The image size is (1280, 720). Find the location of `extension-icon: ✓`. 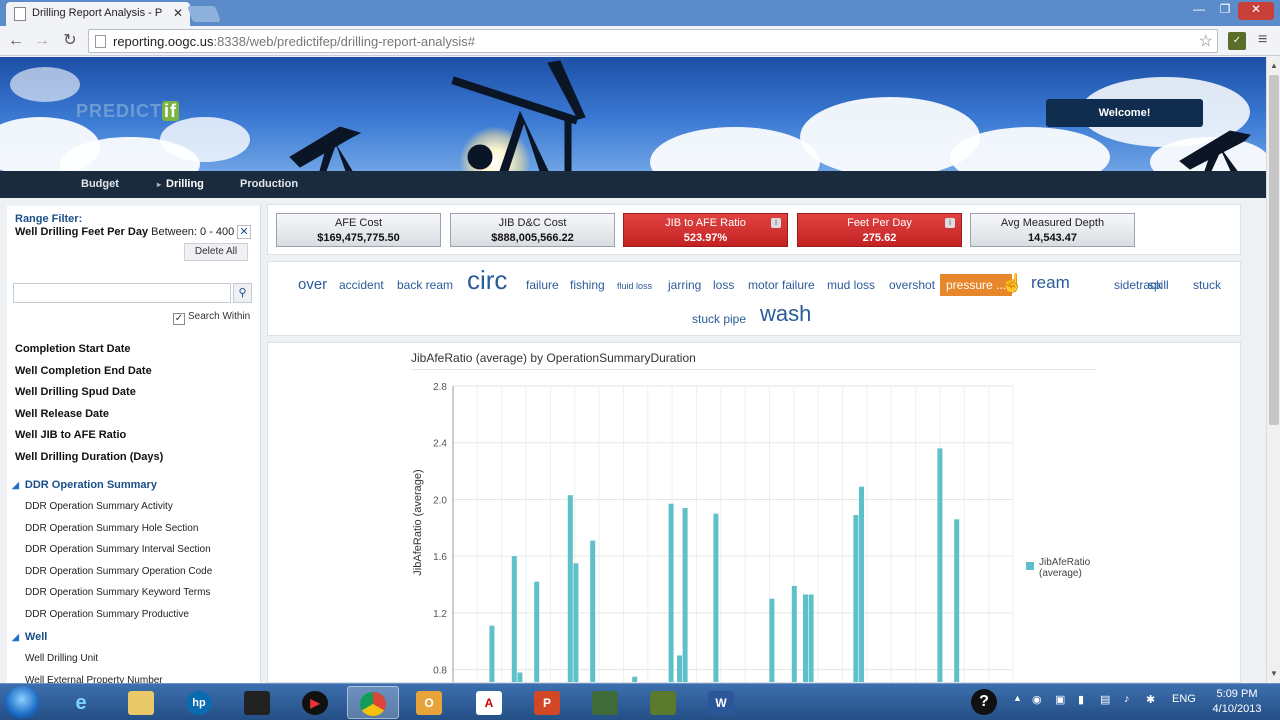

extension-icon: ✓ is located at coordinates (1237, 41).